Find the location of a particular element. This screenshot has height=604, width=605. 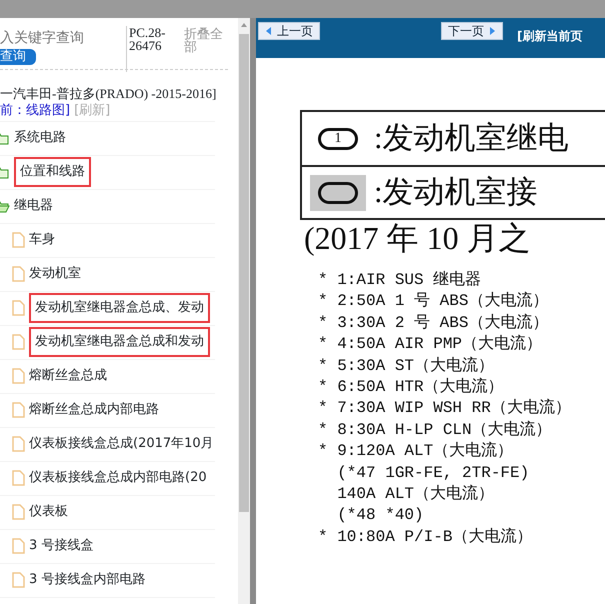

tree-item: 仪表板 is located at coordinates (48, 512).